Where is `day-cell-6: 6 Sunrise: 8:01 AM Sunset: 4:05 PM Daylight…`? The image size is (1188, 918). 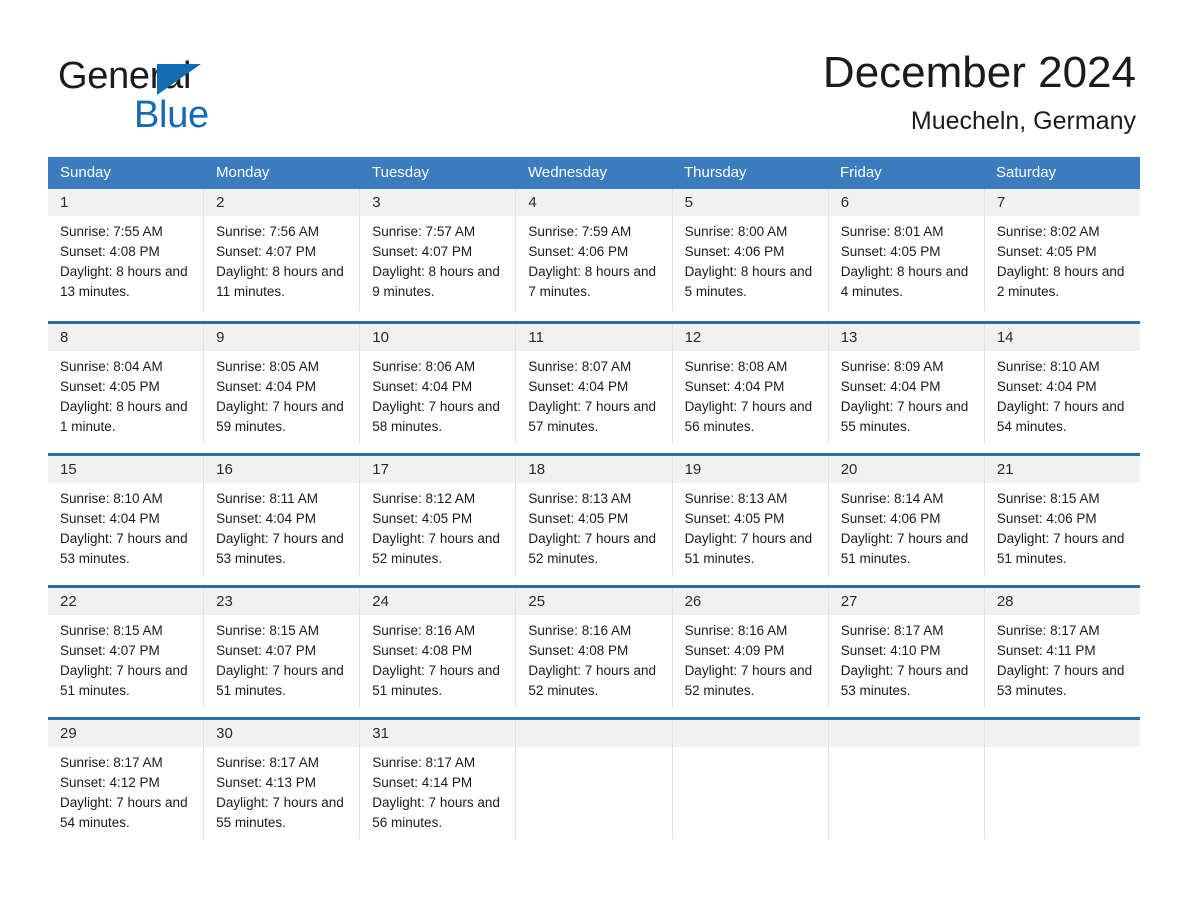 day-cell-6: 6 Sunrise: 8:01 AM Sunset: 4:05 PM Daylight… is located at coordinates (906, 250).